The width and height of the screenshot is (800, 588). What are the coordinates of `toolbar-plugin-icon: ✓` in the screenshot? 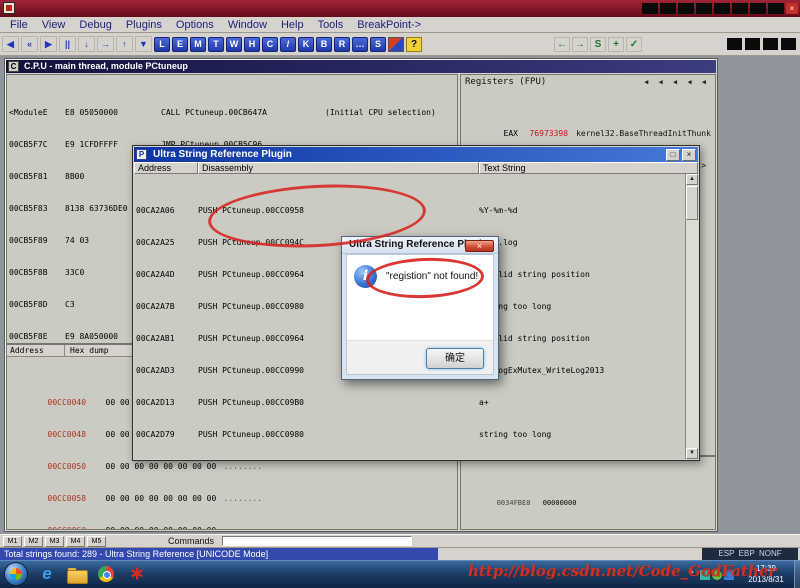 It's located at (634, 44).